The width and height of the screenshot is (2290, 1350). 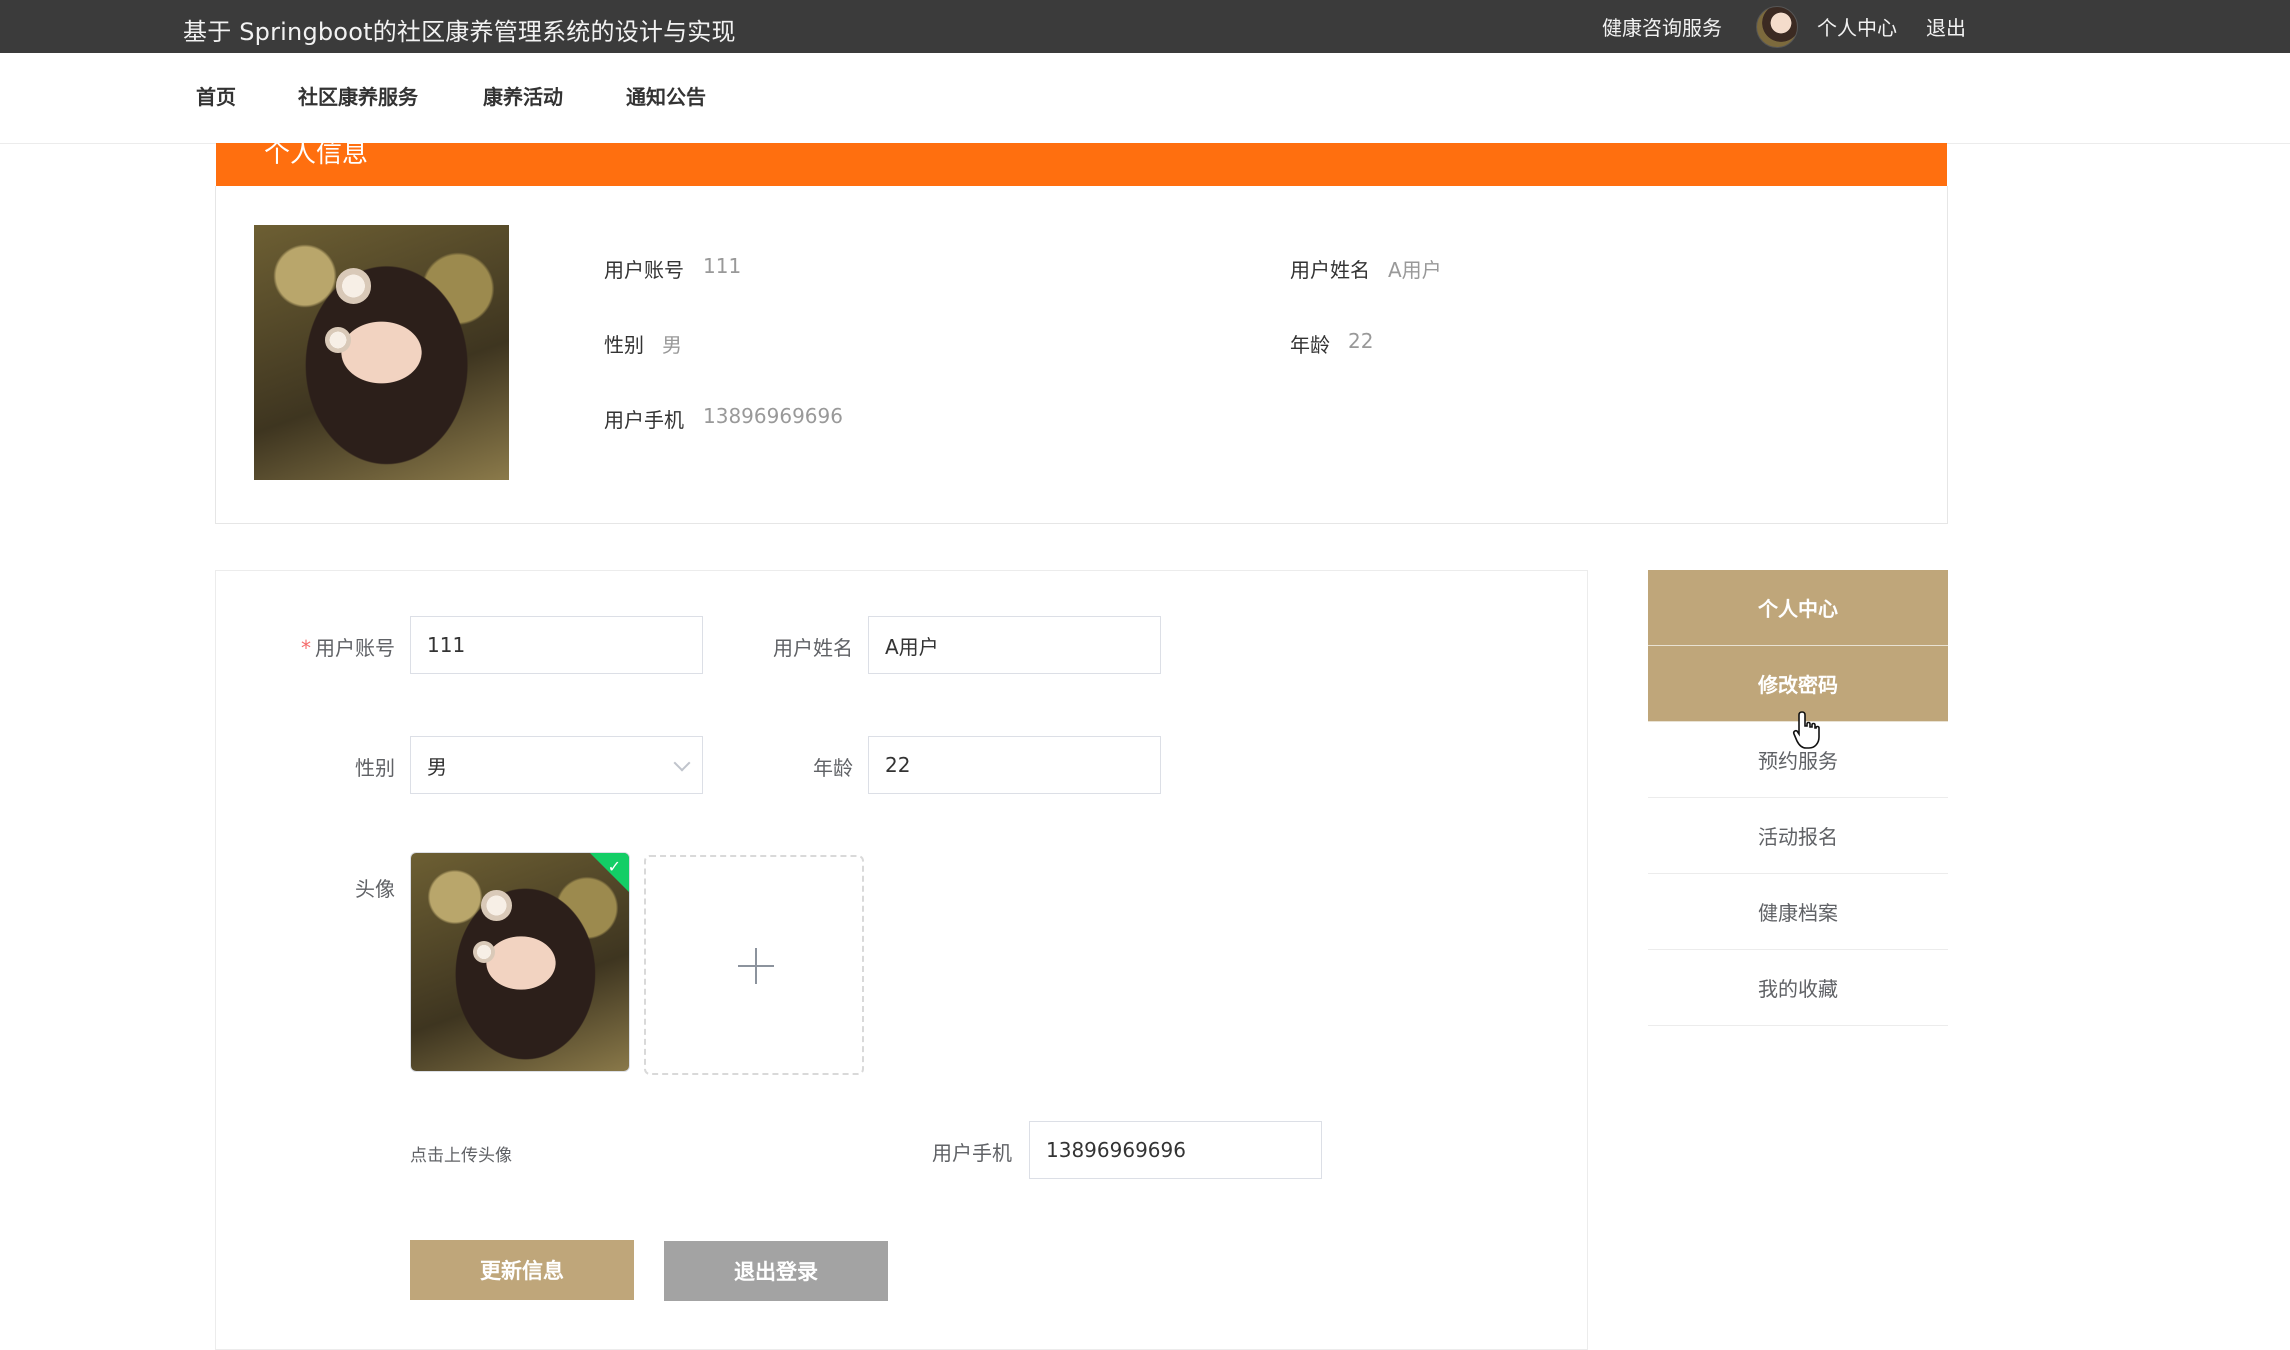 I want to click on hand-pointer-icon, so click(x=1806, y=730).